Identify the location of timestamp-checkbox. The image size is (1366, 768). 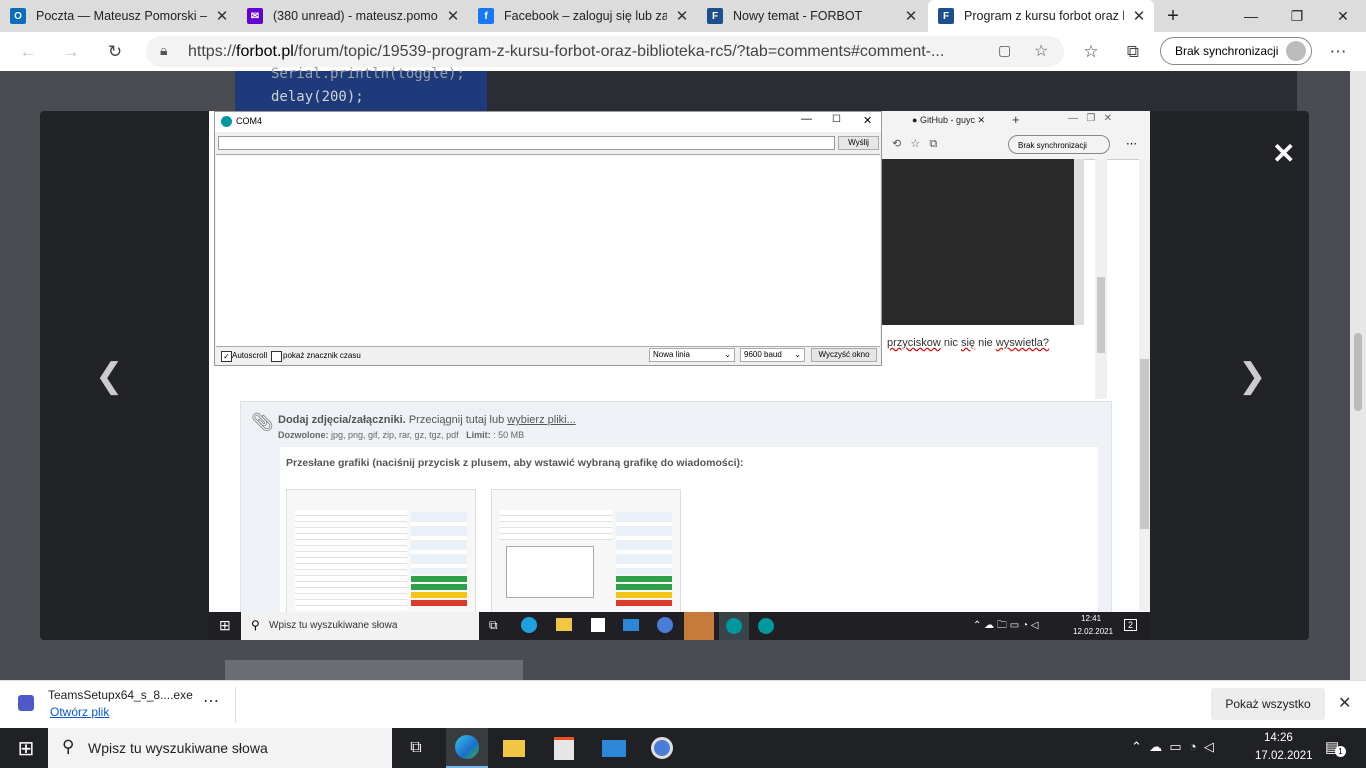
(276, 356).